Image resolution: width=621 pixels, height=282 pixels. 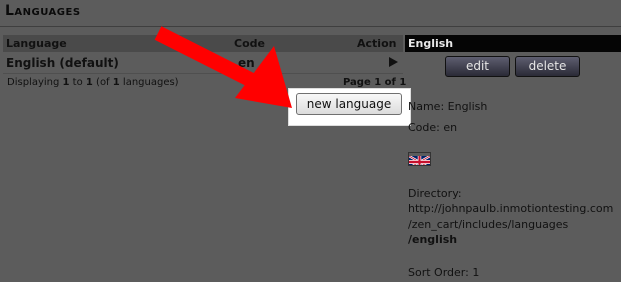 What do you see at coordinates (393, 62) in the screenshot?
I see `row-selected-arrow-icon` at bounding box center [393, 62].